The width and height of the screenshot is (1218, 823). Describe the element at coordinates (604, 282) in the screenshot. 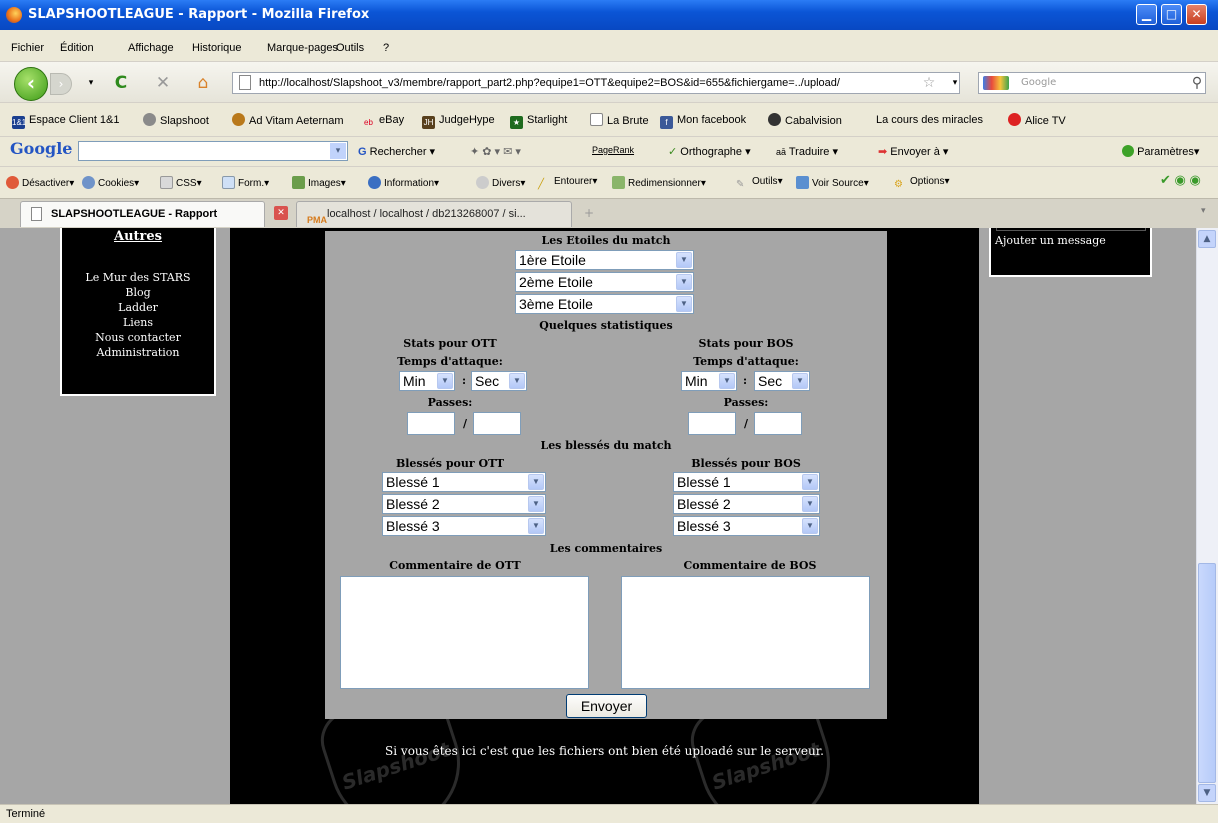

I see `star-2-select: 2ème Etoile ▼` at that location.